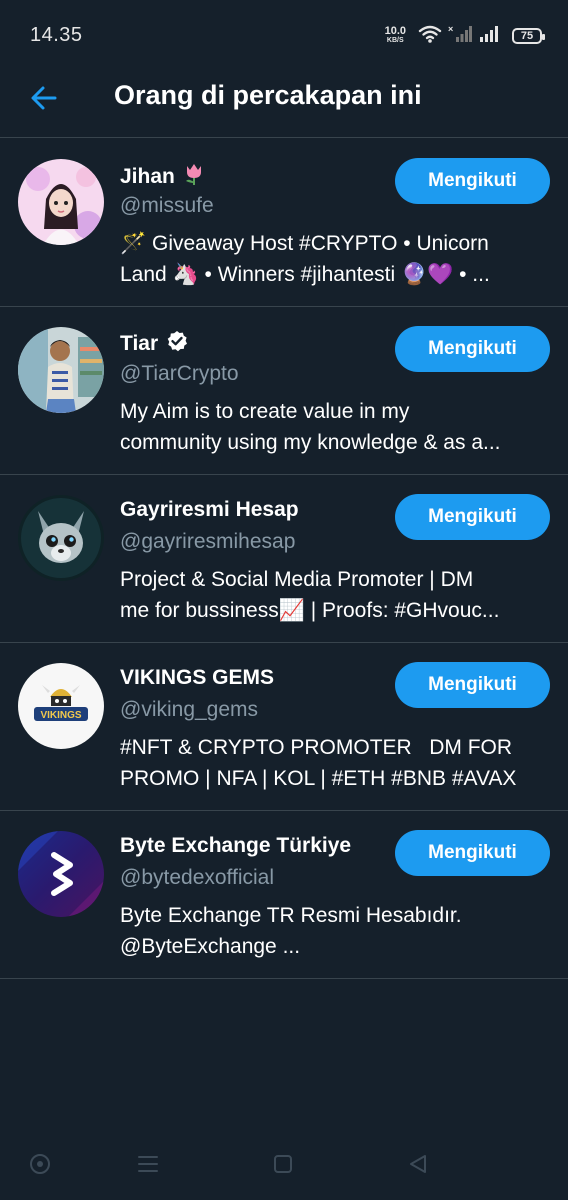  I want to click on signal-sim2-icon, so click(489, 36).